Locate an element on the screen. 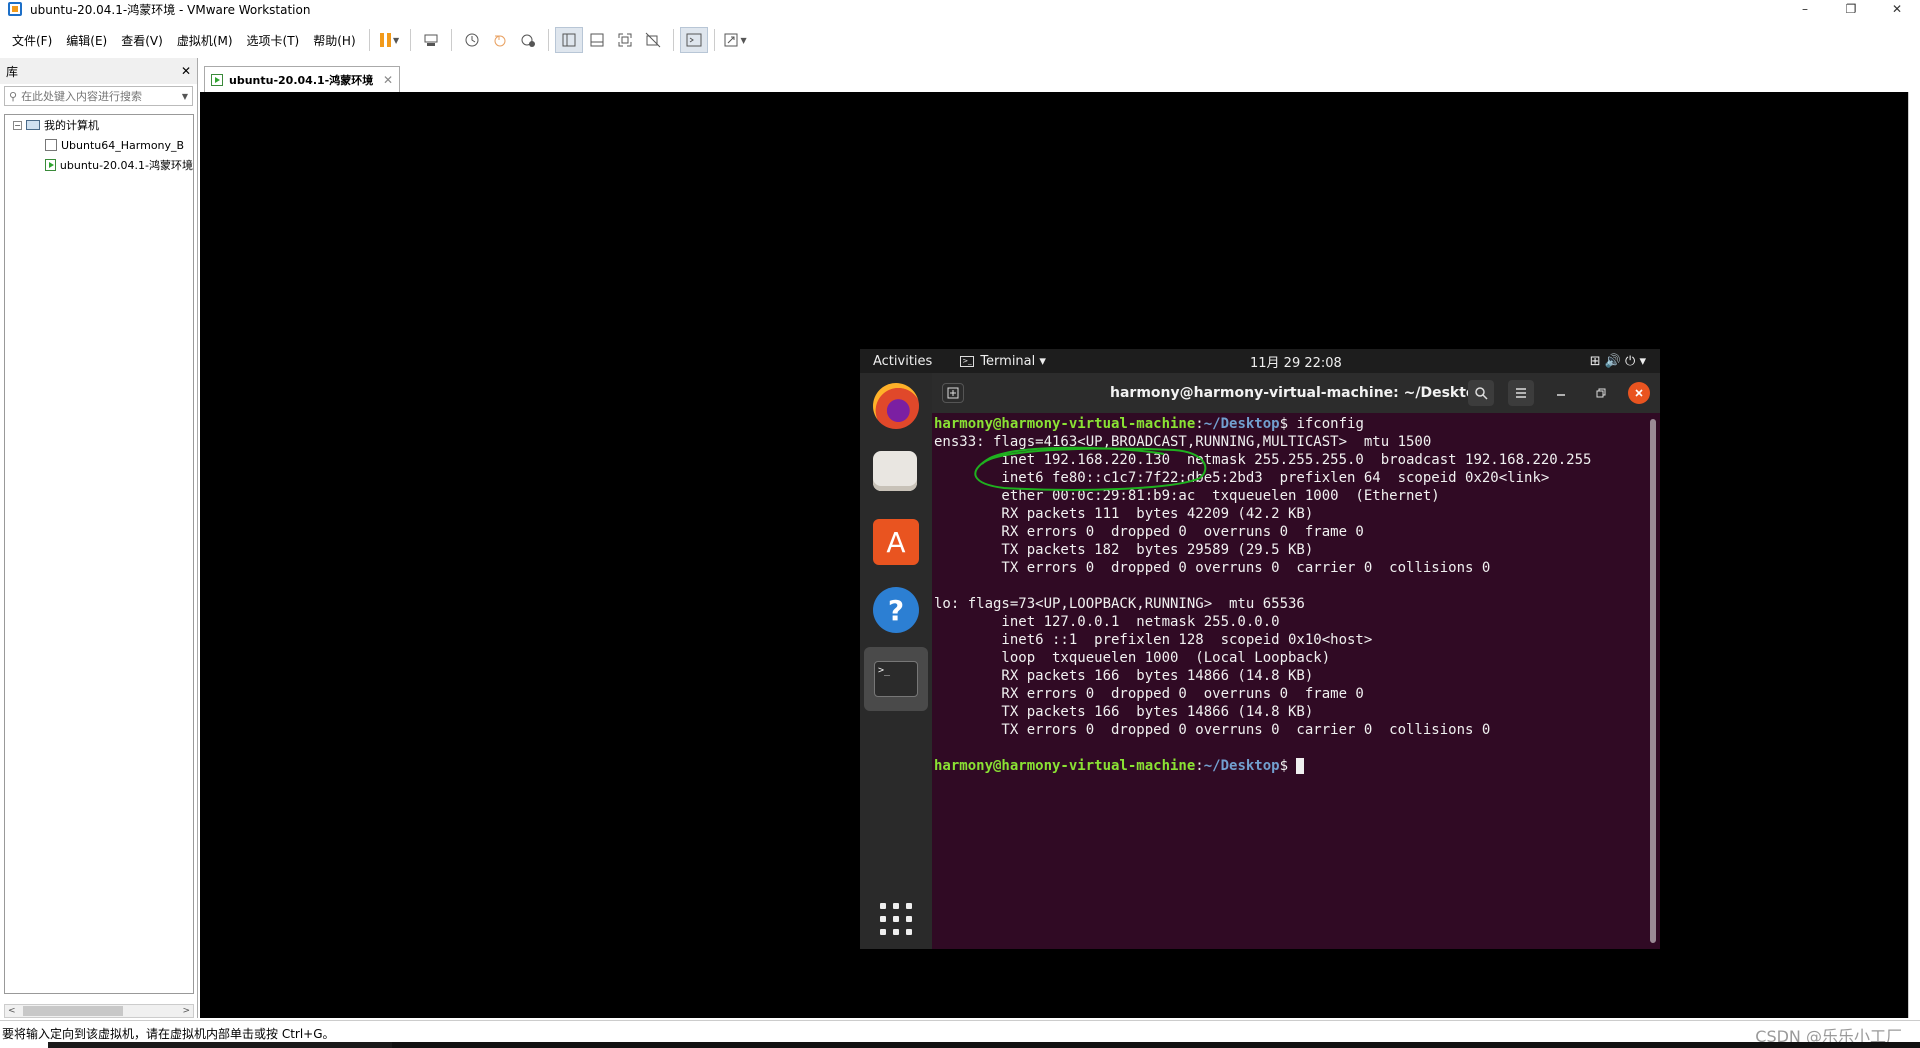 The height and width of the screenshot is (1048, 1920). library-search-input is located at coordinates (100, 96).